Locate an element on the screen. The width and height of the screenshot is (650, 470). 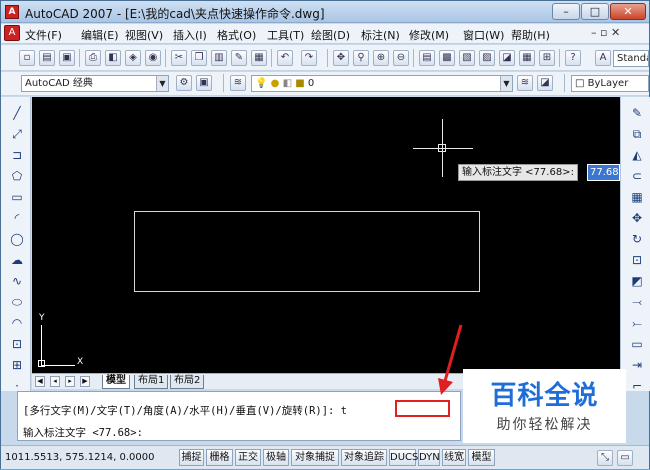
dyn-toggle: DYN is located at coordinates (429, 457).